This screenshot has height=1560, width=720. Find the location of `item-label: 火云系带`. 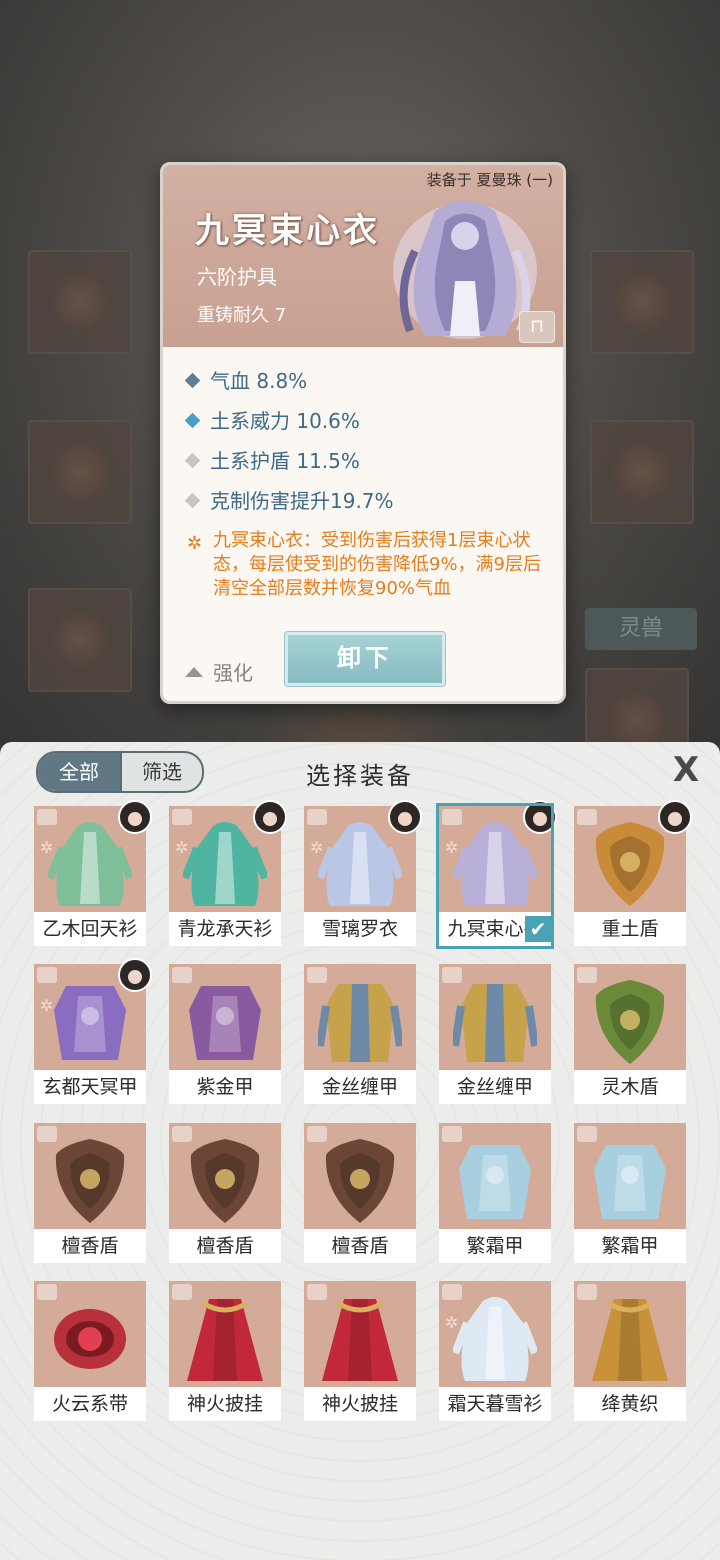

item-label: 火云系带 is located at coordinates (90, 1404).